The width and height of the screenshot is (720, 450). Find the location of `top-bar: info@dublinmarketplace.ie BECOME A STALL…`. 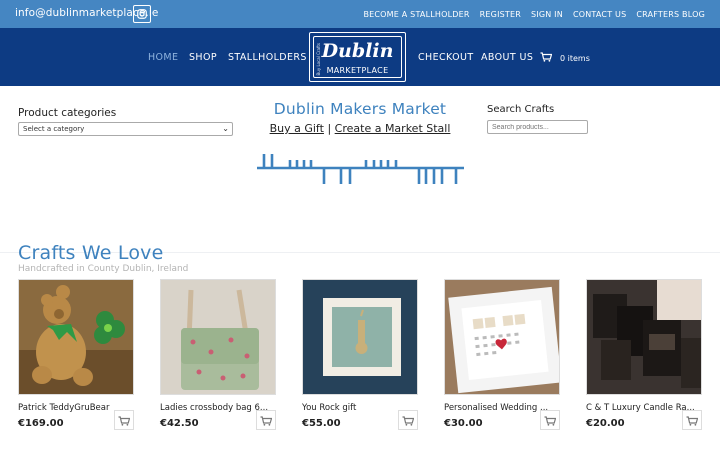

top-bar: info@dublinmarketplace.ie BECOME A STALL… is located at coordinates (360, 14).